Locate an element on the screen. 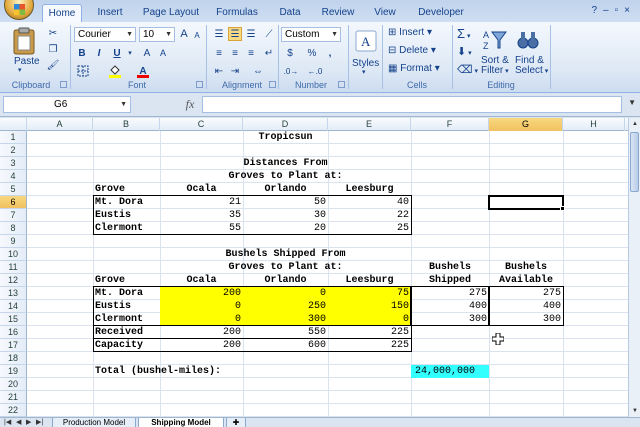 This screenshot has height=427, width=640. chevron-down-icon: ▾ is located at coordinates (20, 70).